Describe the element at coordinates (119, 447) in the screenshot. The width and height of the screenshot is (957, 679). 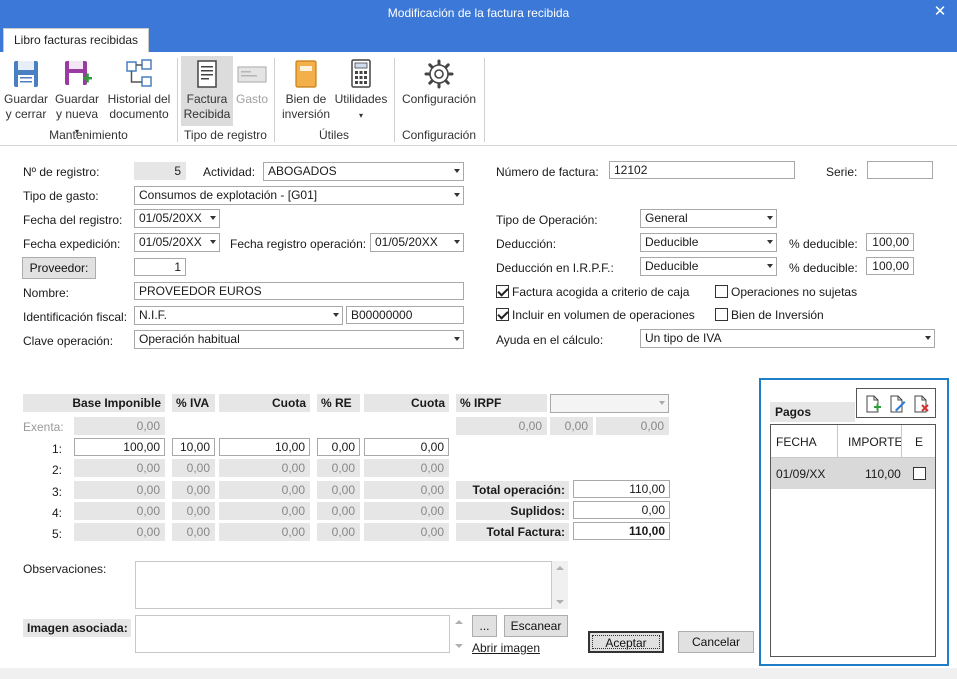
I see `row-1-base: 100,00` at that location.